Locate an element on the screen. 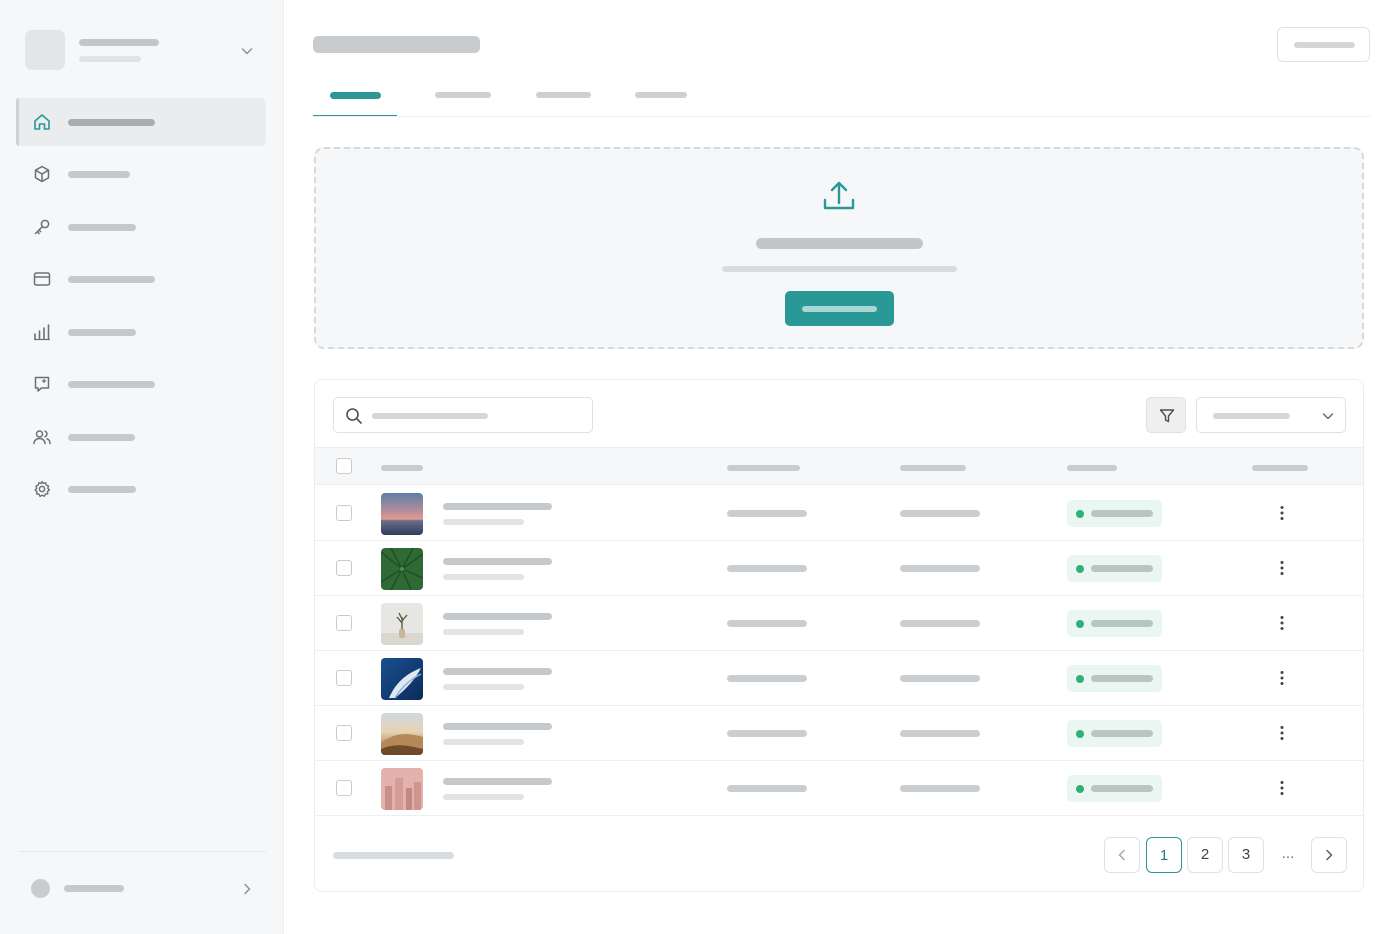  sidebar-item-analytics is located at coordinates (141, 332).